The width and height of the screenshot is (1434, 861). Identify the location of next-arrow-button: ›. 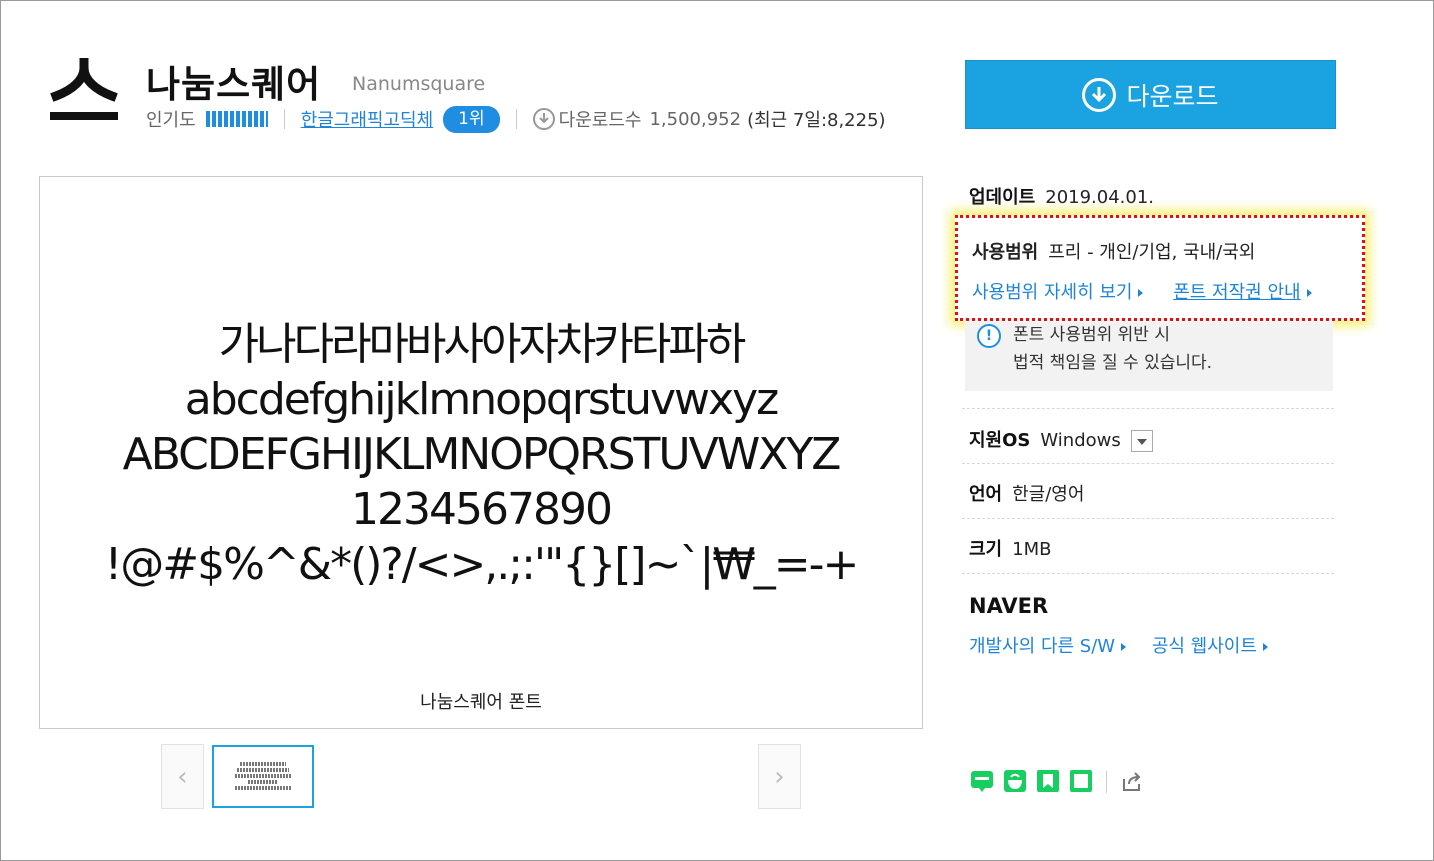
(779, 776).